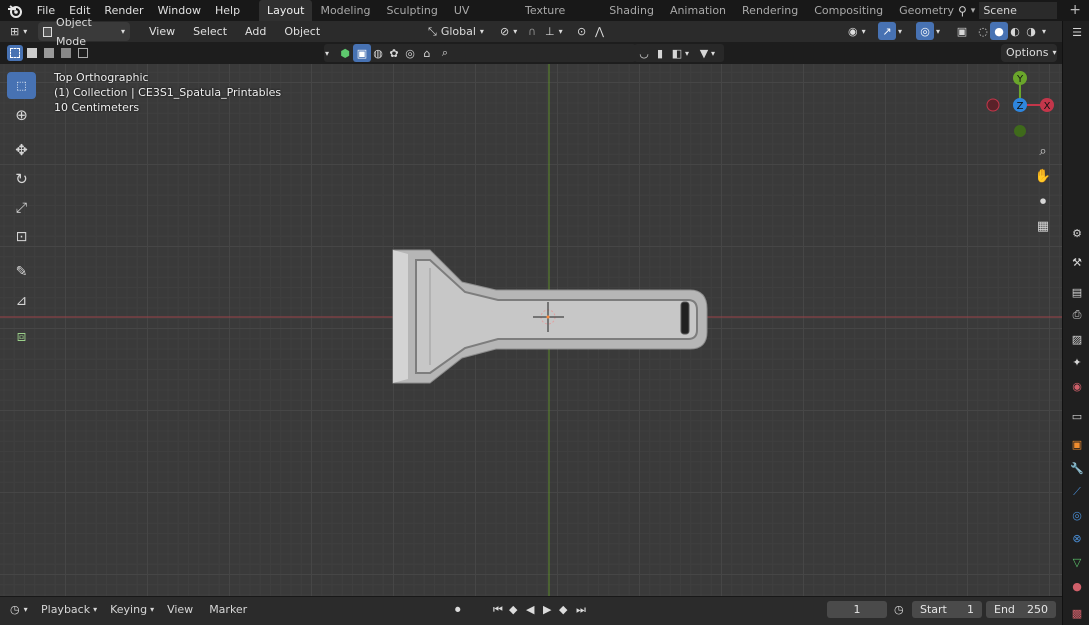  I want to click on end-frame-field: End 250, so click(1021, 609).